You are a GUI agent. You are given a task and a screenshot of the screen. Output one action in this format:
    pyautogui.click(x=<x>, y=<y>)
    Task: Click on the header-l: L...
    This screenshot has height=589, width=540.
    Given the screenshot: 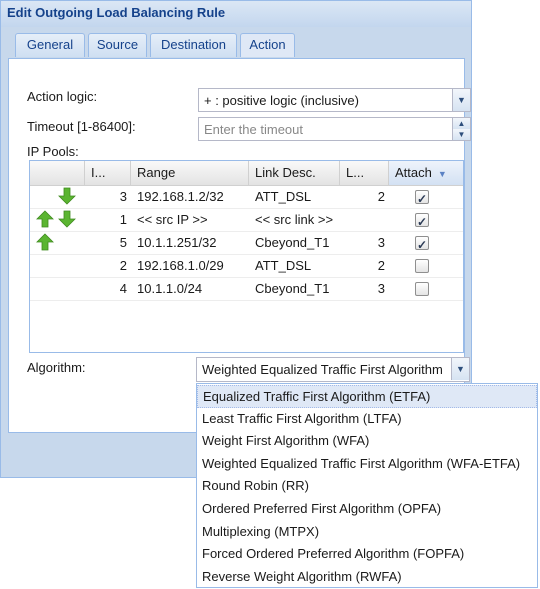 What is the action you would take?
    pyautogui.click(x=364, y=173)
    